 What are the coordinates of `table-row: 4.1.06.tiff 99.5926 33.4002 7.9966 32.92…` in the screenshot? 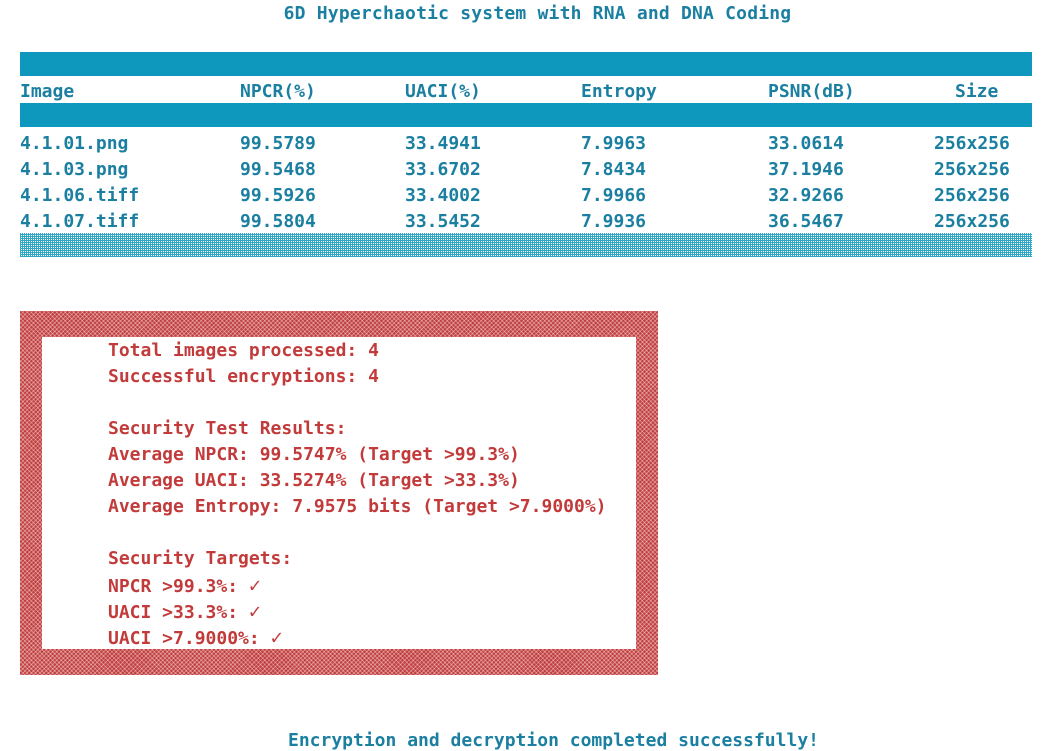 It's located at (526, 196).